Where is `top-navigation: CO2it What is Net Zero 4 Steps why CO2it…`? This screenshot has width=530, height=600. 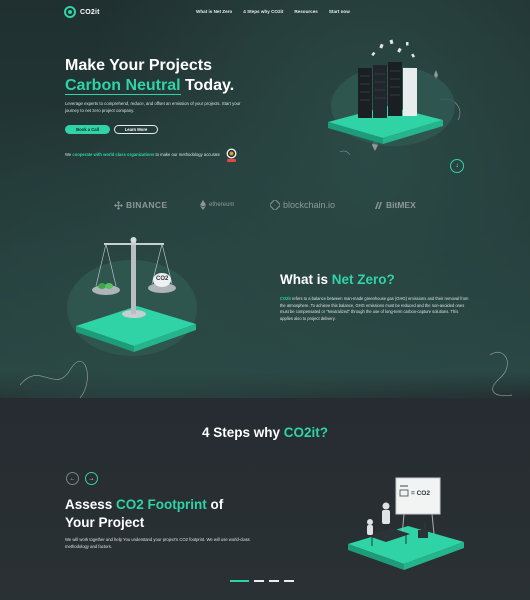
top-navigation: CO2it What is Net Zero 4 Steps why CO2it… is located at coordinates (265, 13).